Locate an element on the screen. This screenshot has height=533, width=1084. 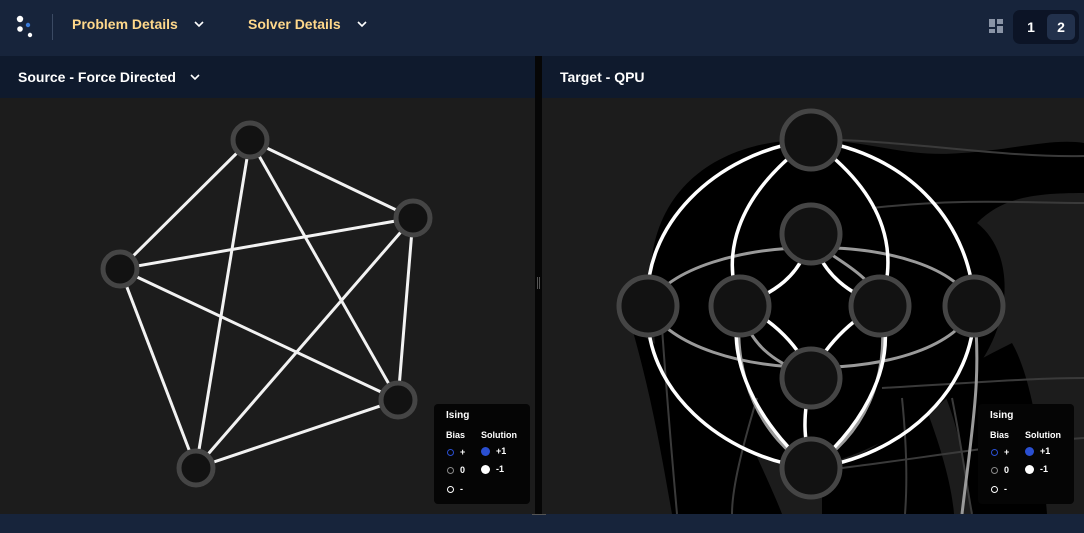
source-panel-title: Source - Force Directed is located at coordinates (97, 77).